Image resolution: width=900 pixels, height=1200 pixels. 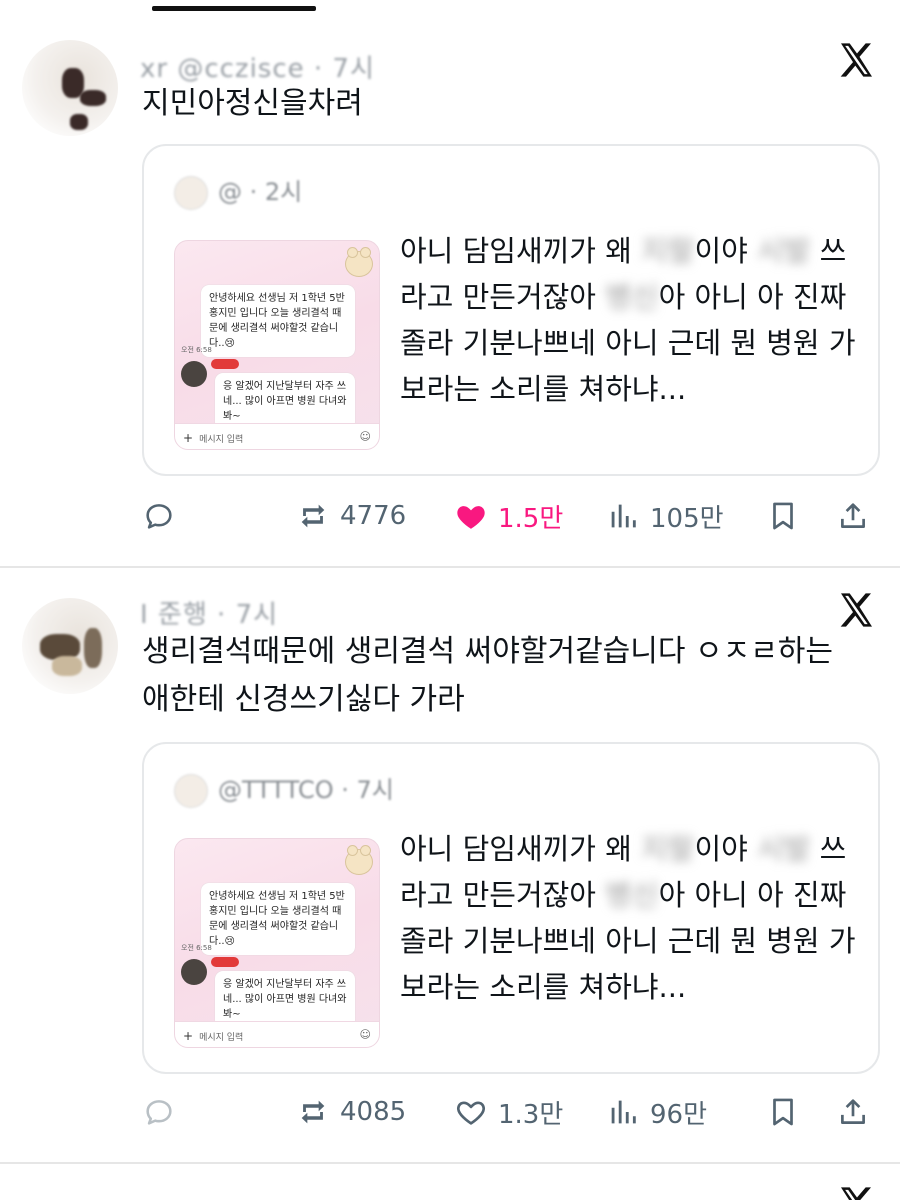 I want to click on quote-header: @TTTTCO · 7시, so click(x=394, y=790).